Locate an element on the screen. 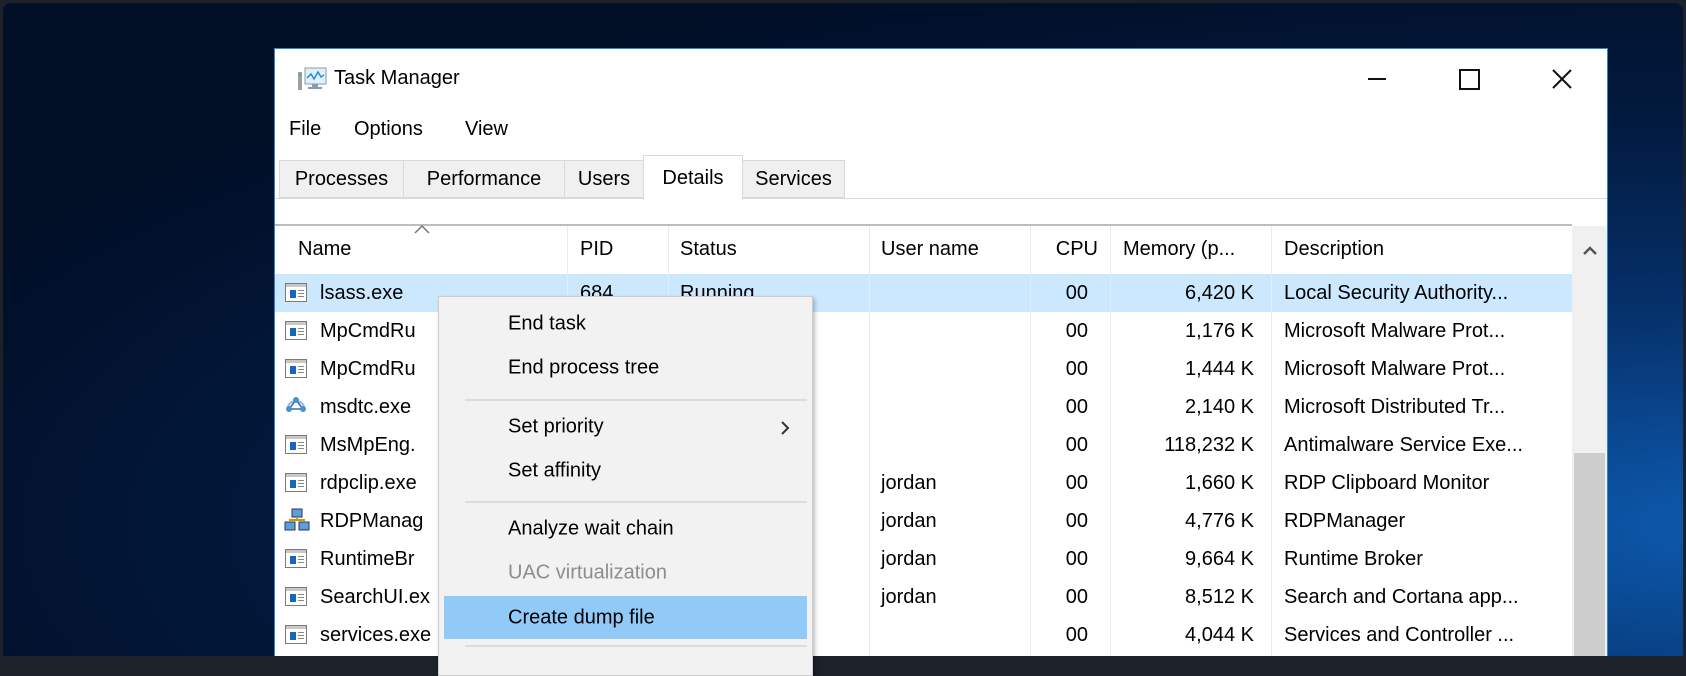 Image resolution: width=1686 pixels, height=676 pixels. close-button is located at coordinates (1562, 79).